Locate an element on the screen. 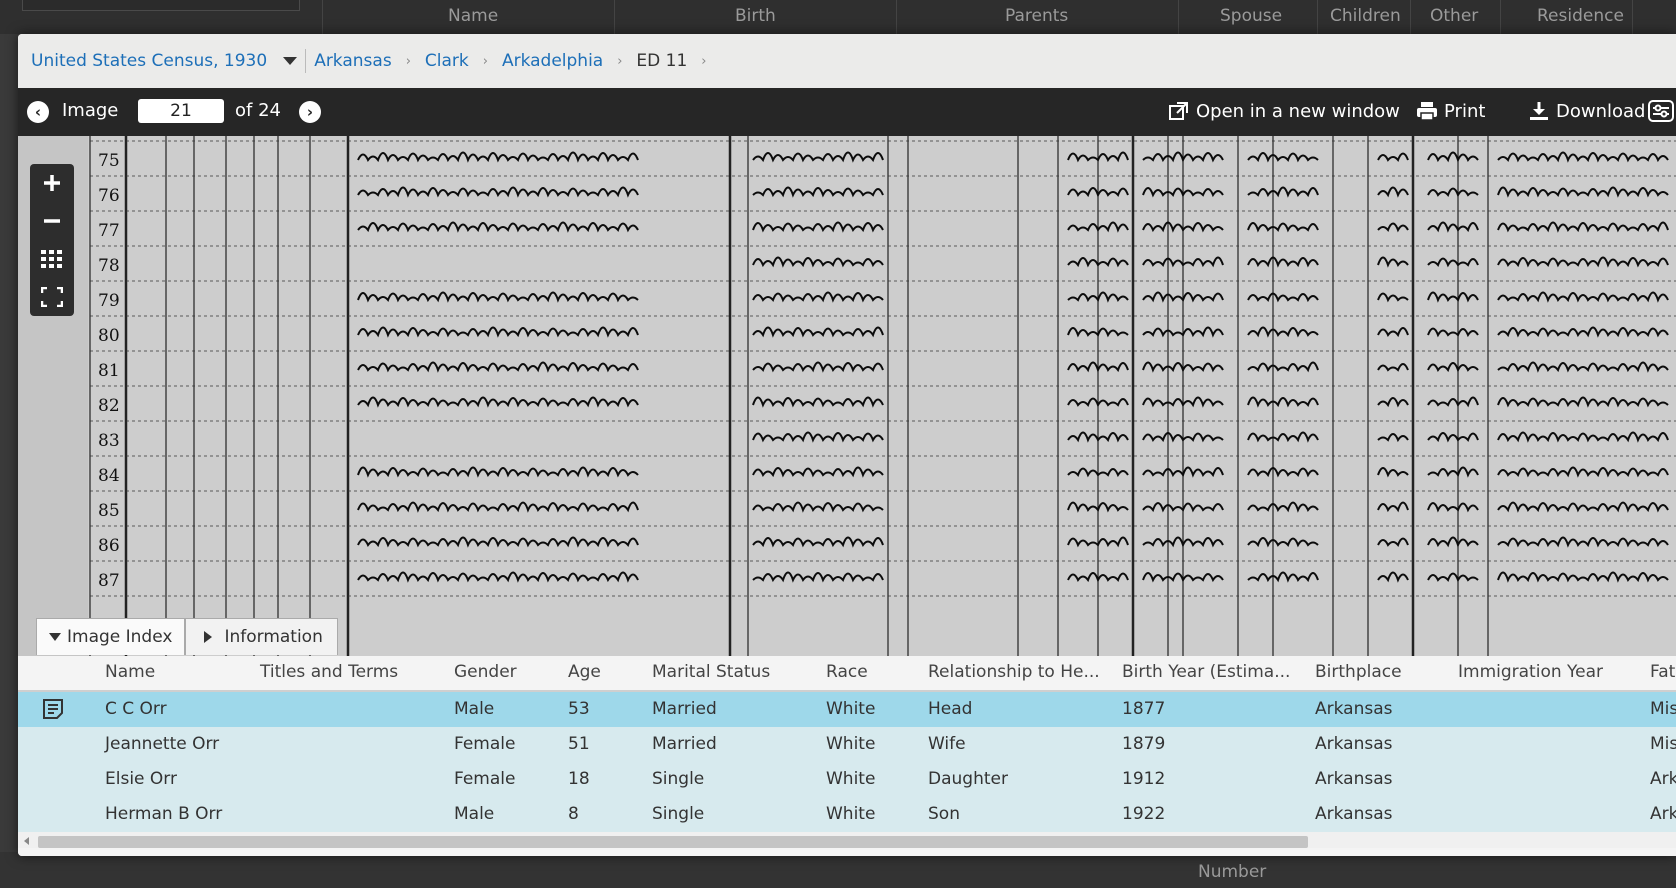 This screenshot has width=1676, height=888. column-header-age: Age is located at coordinates (584, 672).